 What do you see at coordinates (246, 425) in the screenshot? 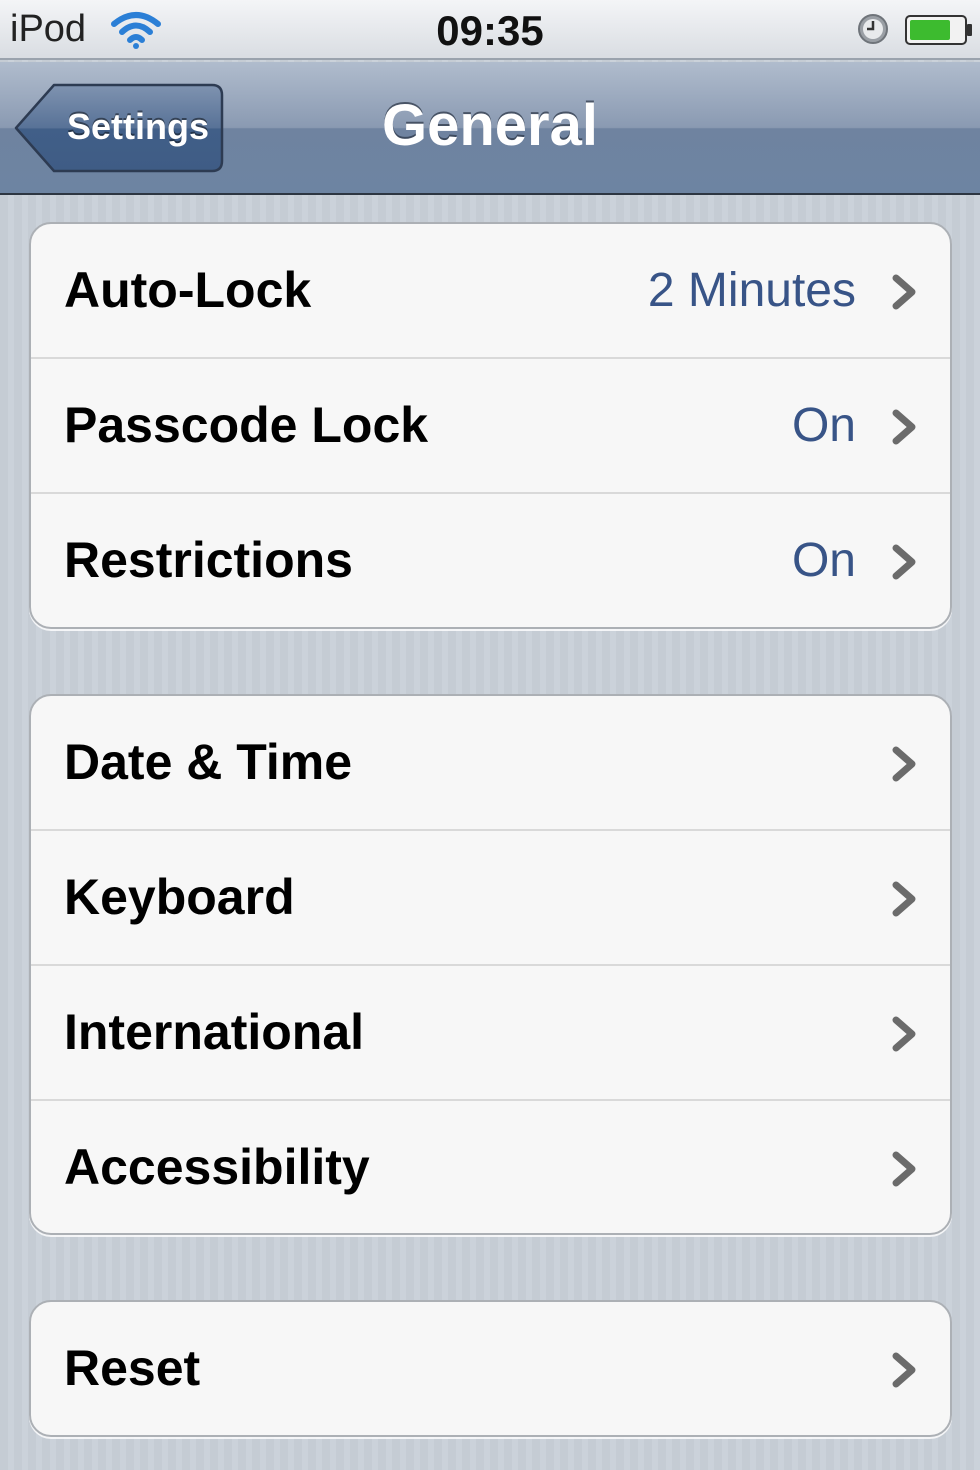
I see `row-label: Passcode Lock` at bounding box center [246, 425].